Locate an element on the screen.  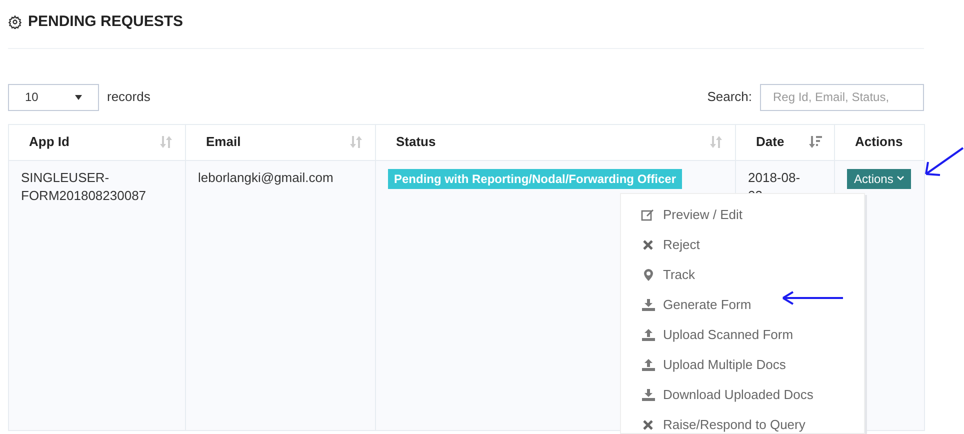
table-cell-text: leborlangki@gmail.com is located at coordinates (266, 177).